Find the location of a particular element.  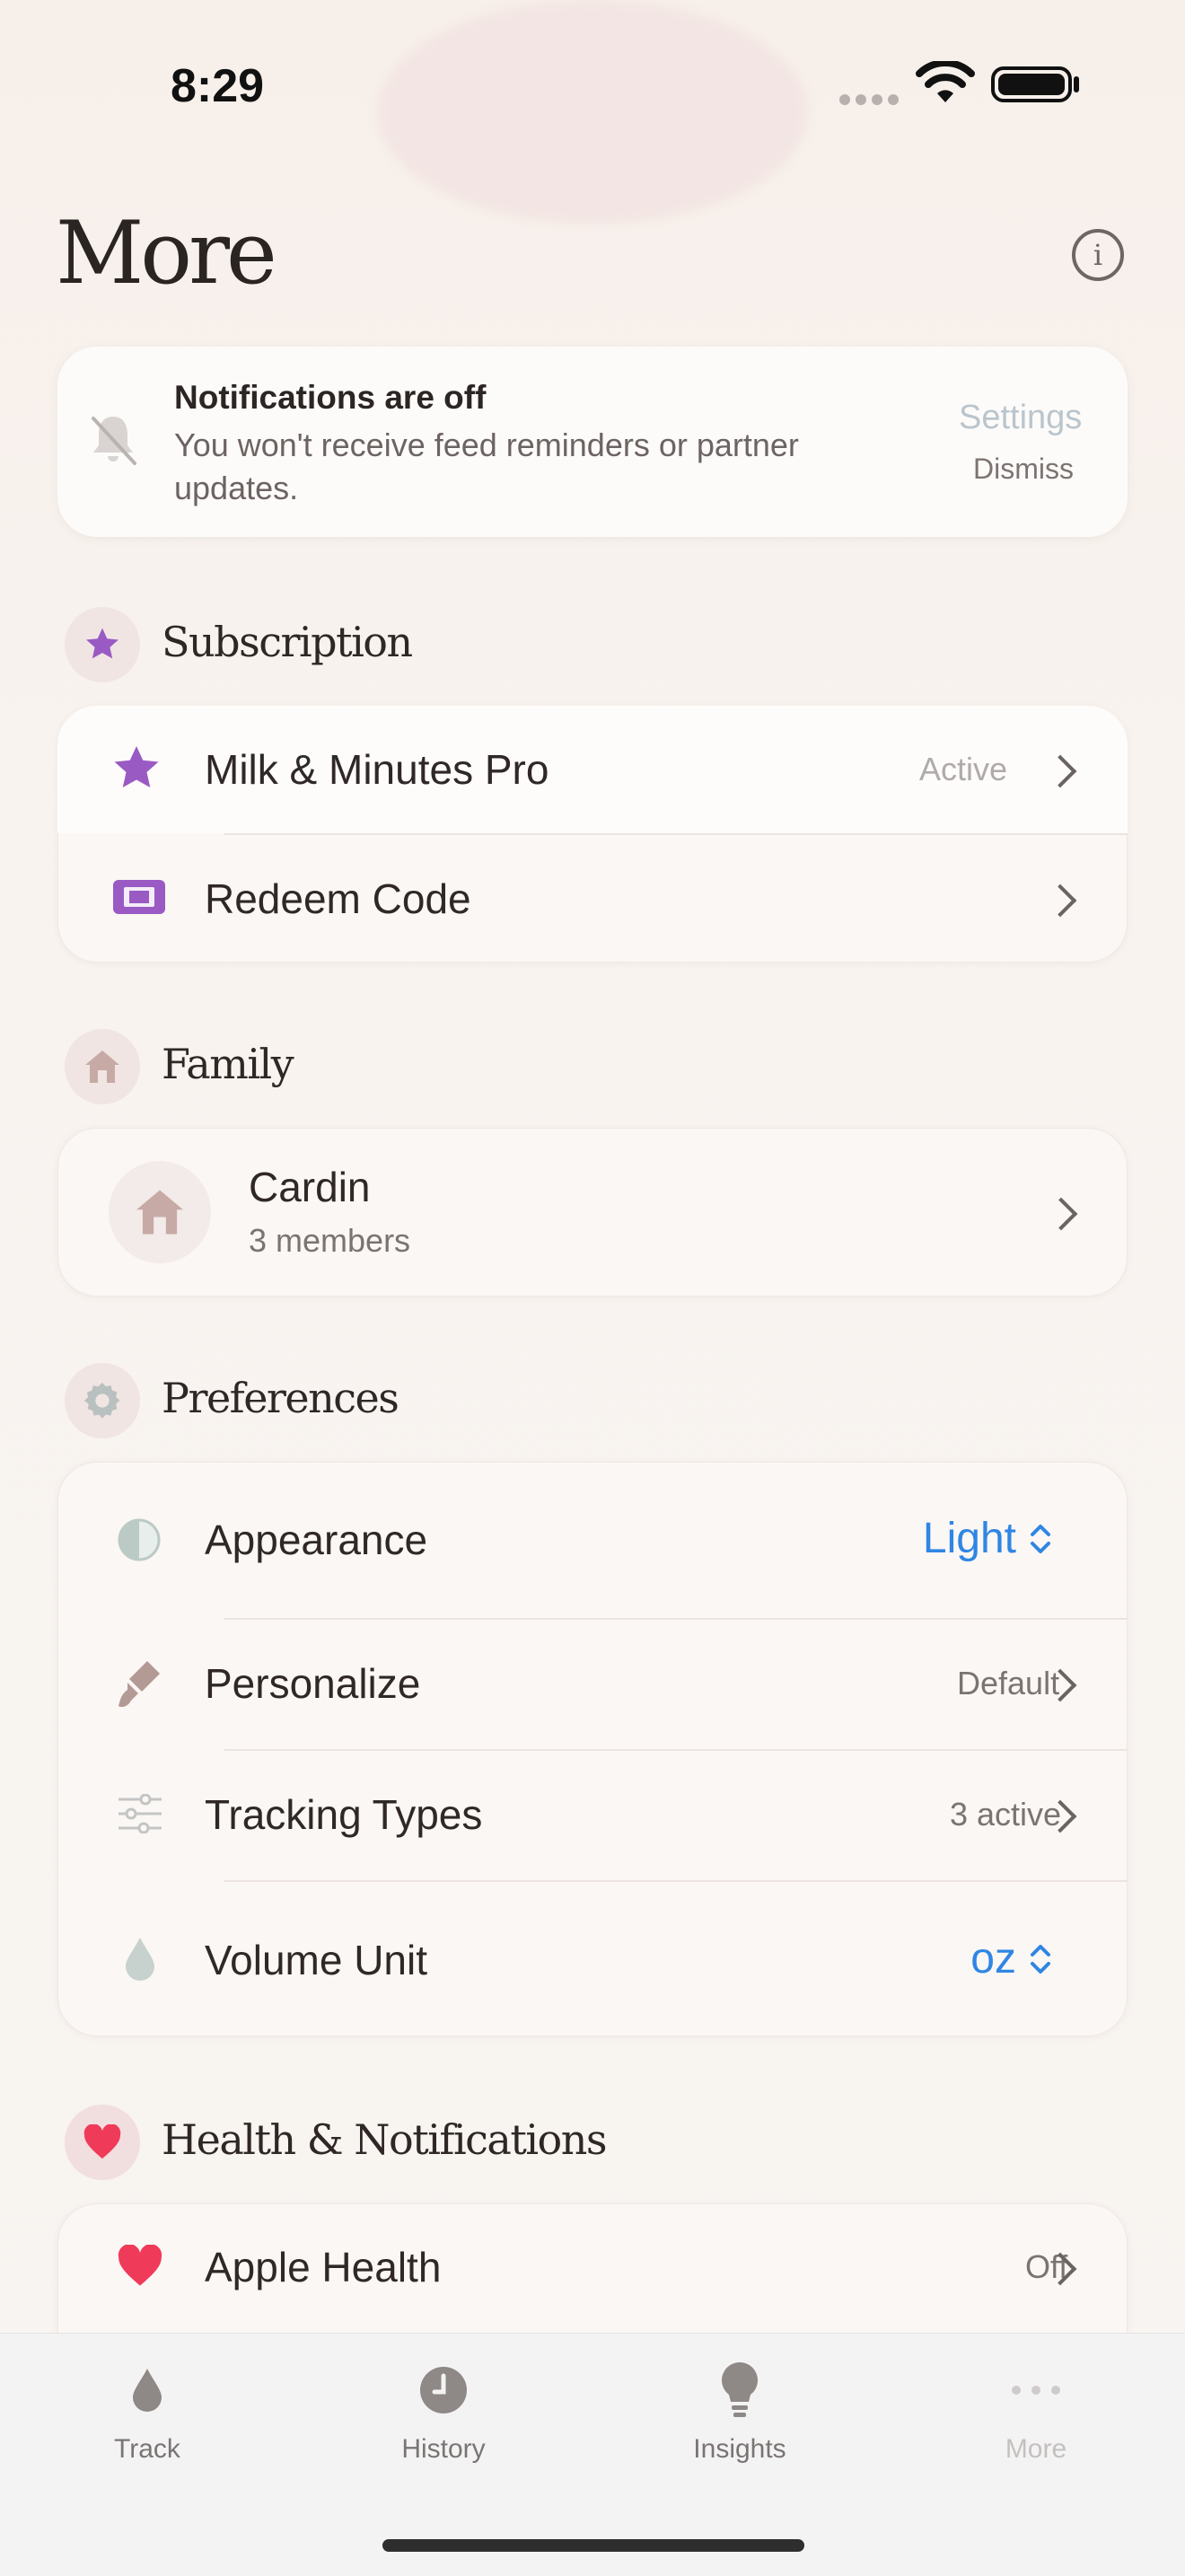

volume-unit-picker: oz is located at coordinates (1011, 1958).